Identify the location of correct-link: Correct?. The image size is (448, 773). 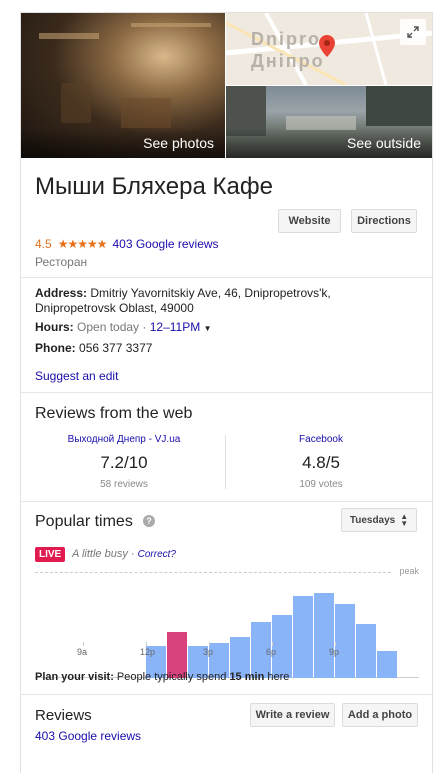
(157, 554).